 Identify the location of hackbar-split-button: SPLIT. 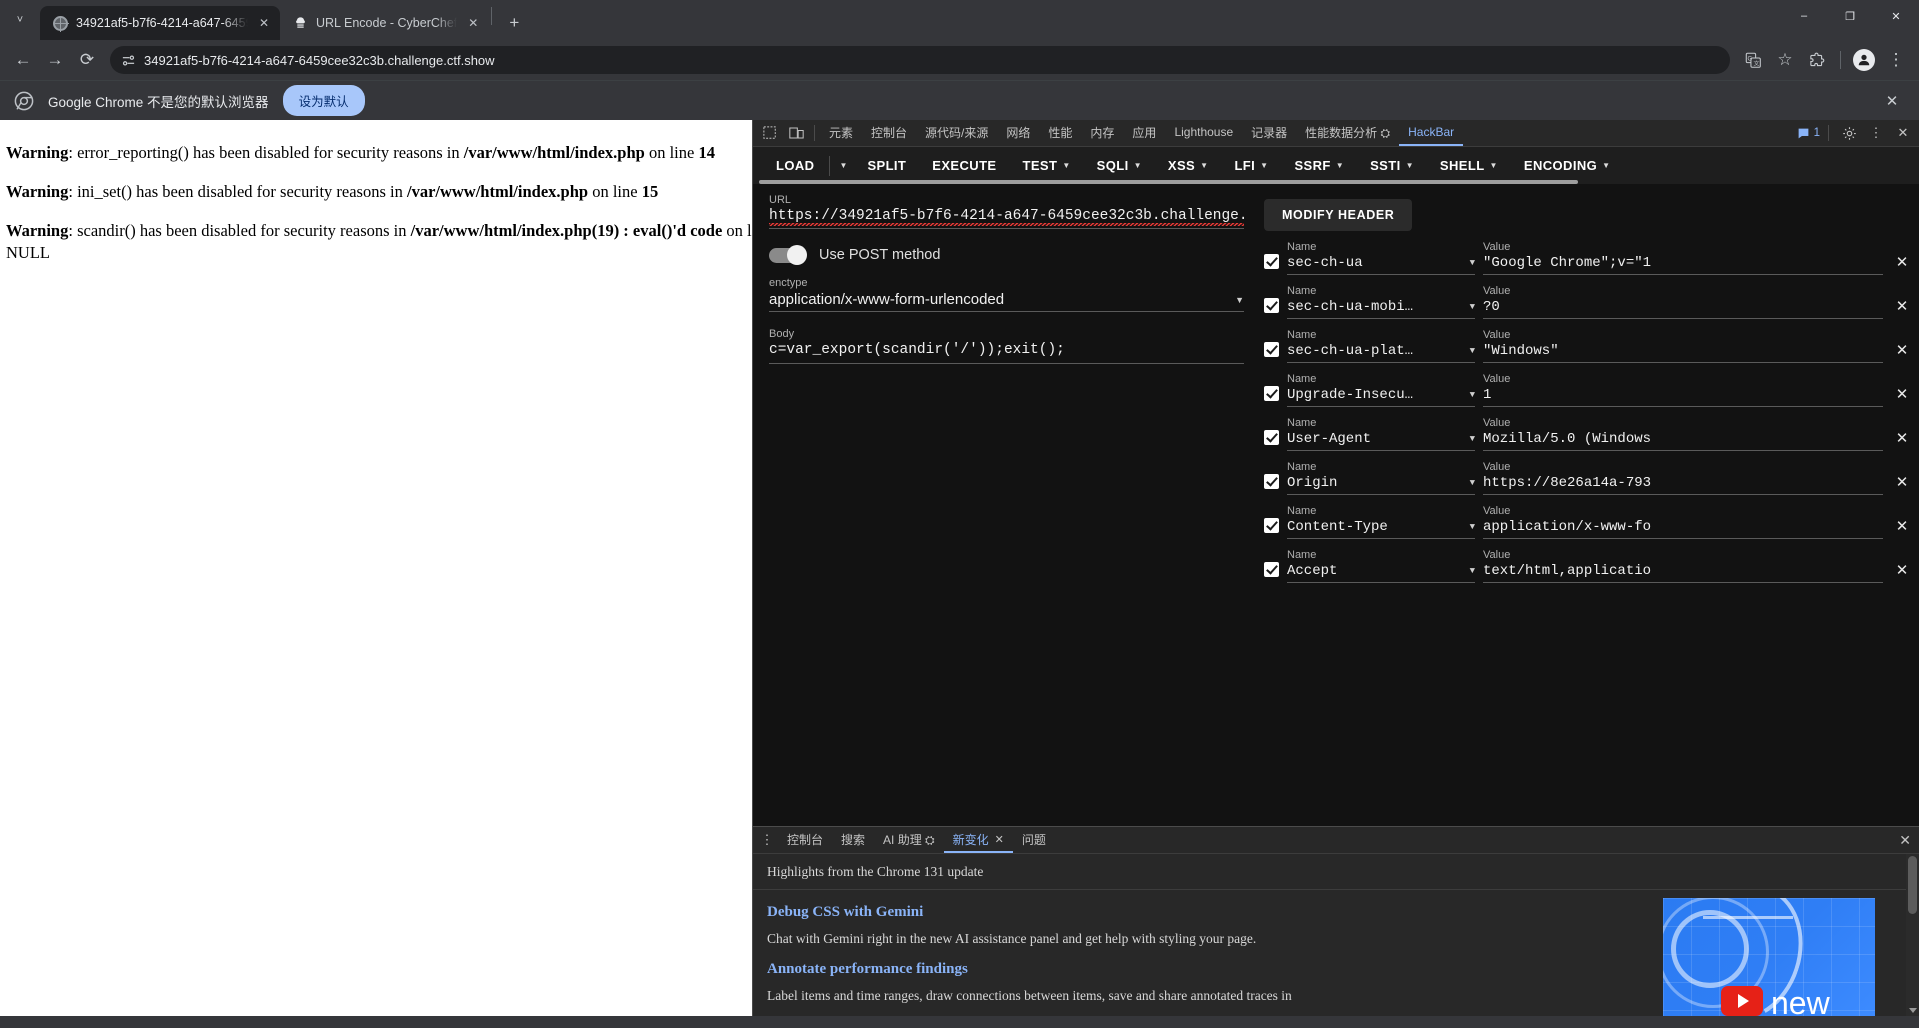
(886, 165).